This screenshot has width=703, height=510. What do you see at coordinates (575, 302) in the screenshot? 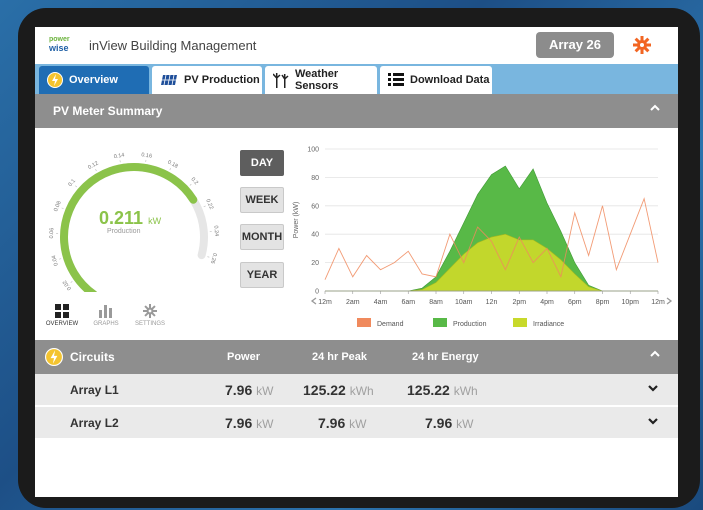
I see `x-tick-label: 6pm` at bounding box center [575, 302].